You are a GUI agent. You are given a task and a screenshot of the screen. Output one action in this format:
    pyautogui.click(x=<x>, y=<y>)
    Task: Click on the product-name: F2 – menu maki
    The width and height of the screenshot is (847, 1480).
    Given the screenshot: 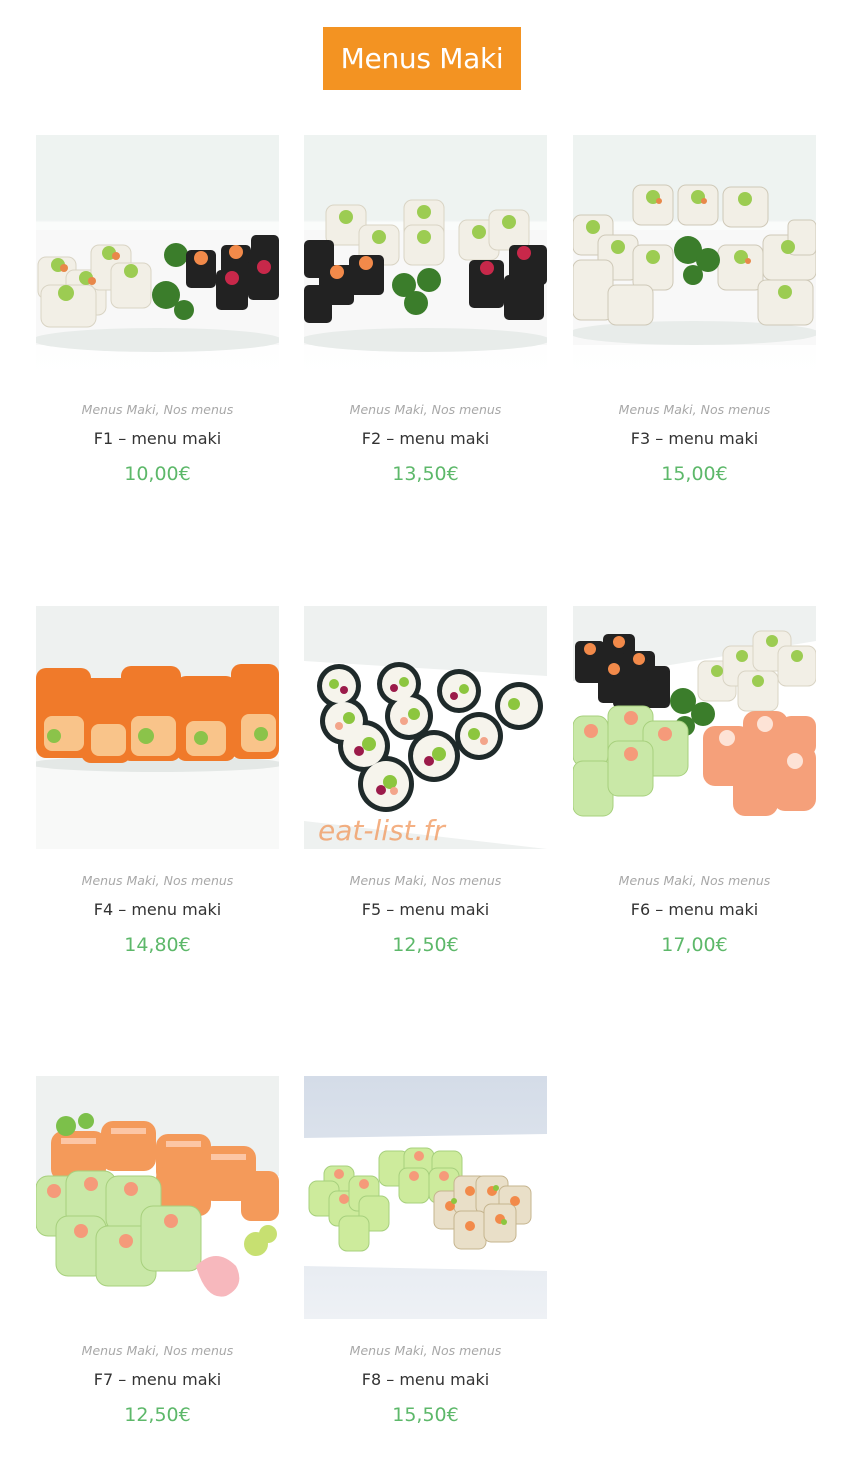 What is the action you would take?
    pyautogui.click(x=425, y=438)
    